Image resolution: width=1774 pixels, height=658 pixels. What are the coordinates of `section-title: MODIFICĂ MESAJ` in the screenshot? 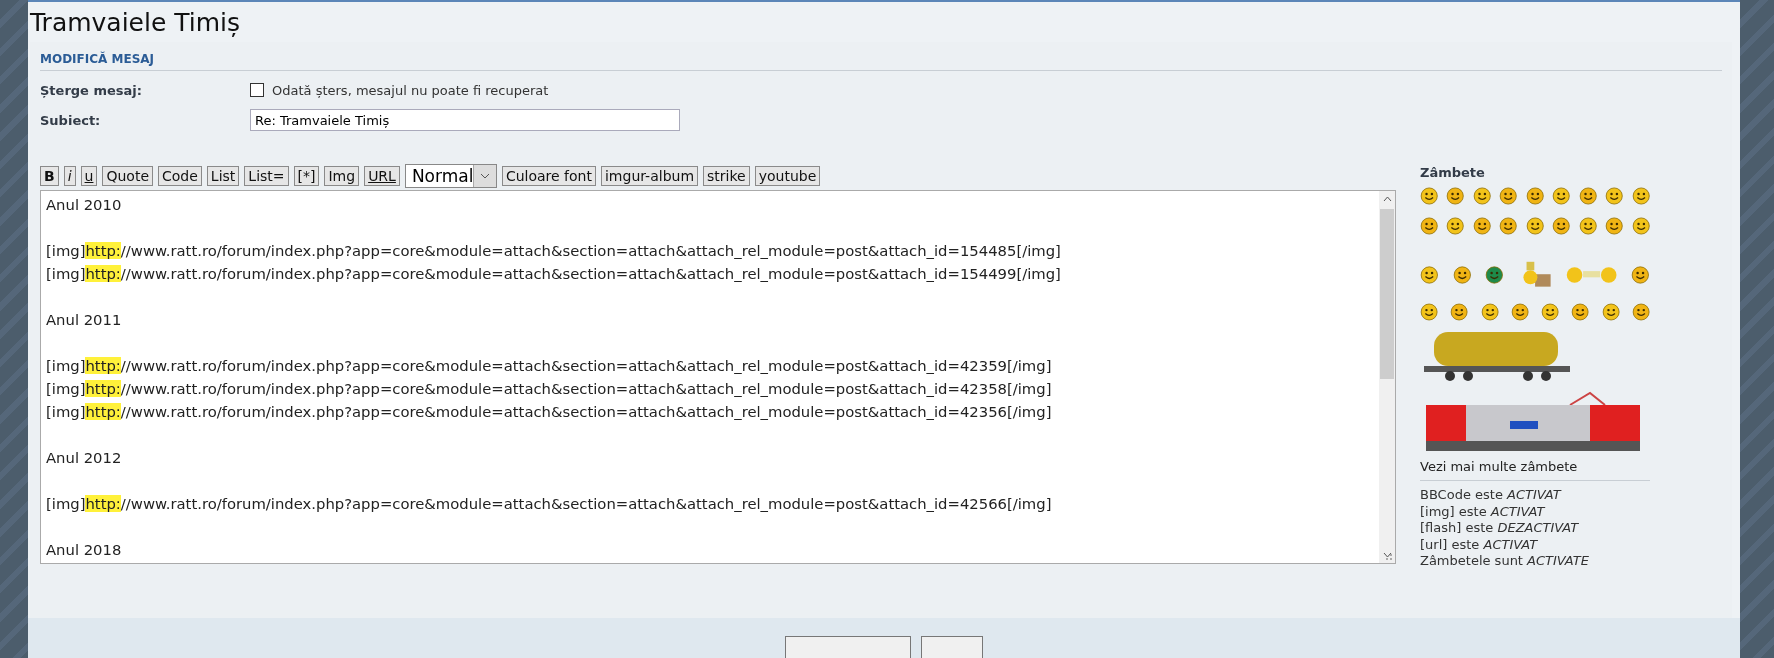 It's located at (97, 59).